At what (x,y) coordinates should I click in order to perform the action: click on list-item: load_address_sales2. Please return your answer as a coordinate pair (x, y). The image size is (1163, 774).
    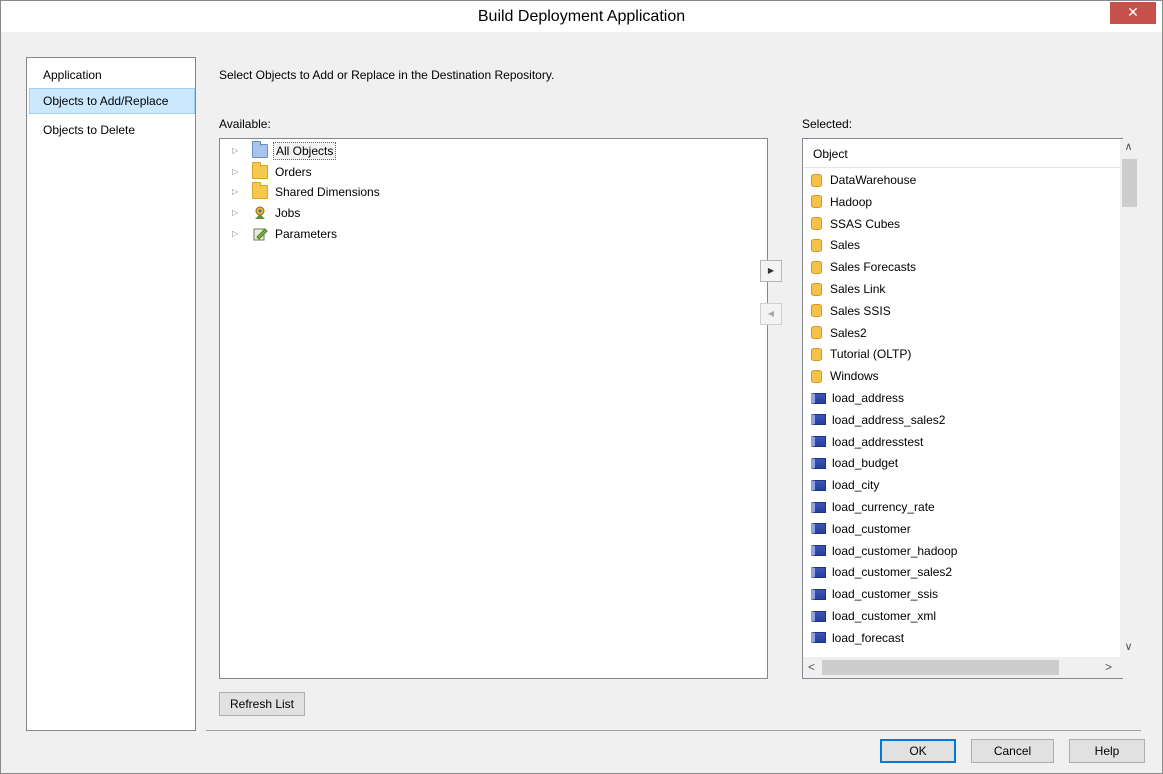
    Looking at the image, I should click on (878, 420).